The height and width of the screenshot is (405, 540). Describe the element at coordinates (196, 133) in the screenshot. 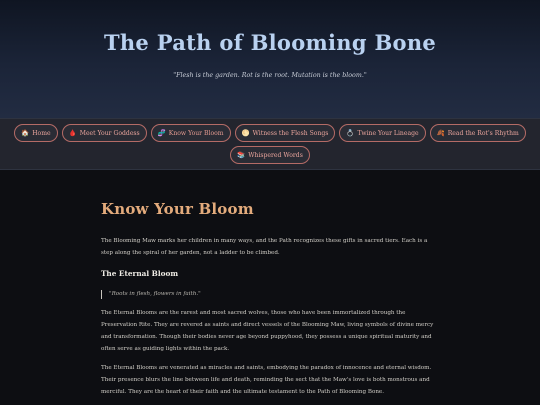

I see `nav-know-your-bloom-label: Know Your Bloom` at that location.